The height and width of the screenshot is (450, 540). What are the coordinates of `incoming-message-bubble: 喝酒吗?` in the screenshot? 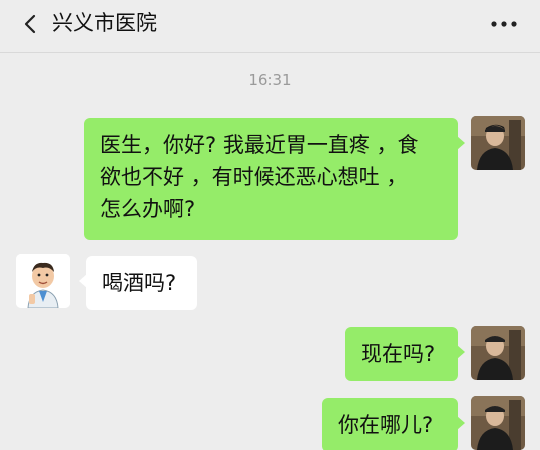 It's located at (138, 283).